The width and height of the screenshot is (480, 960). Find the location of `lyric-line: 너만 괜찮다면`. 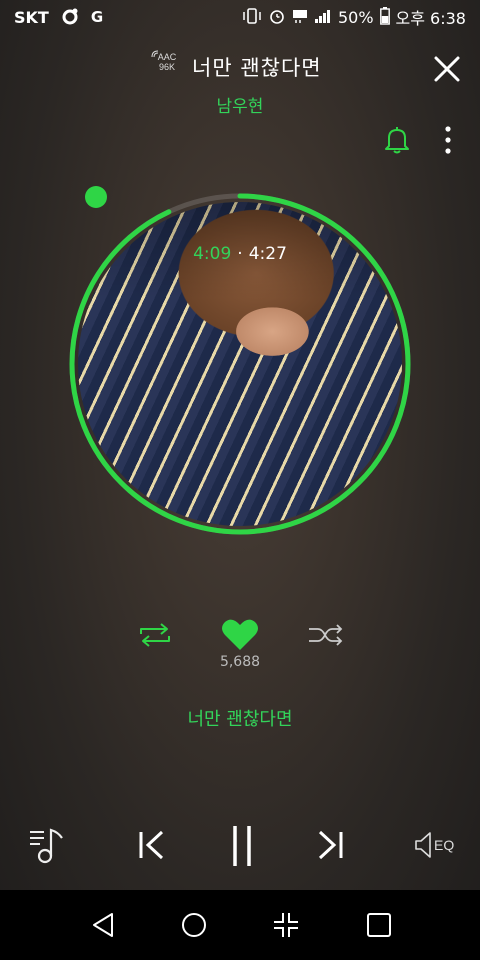

lyric-line: 너만 괜찮다면 is located at coordinates (240, 718).